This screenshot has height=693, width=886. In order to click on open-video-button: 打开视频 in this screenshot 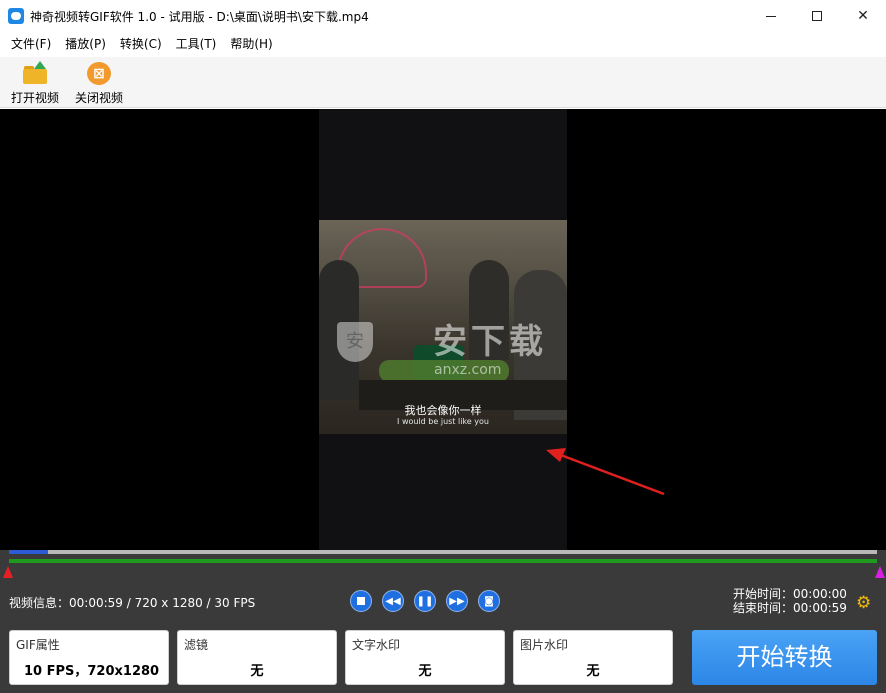, I will do `click(35, 83)`.